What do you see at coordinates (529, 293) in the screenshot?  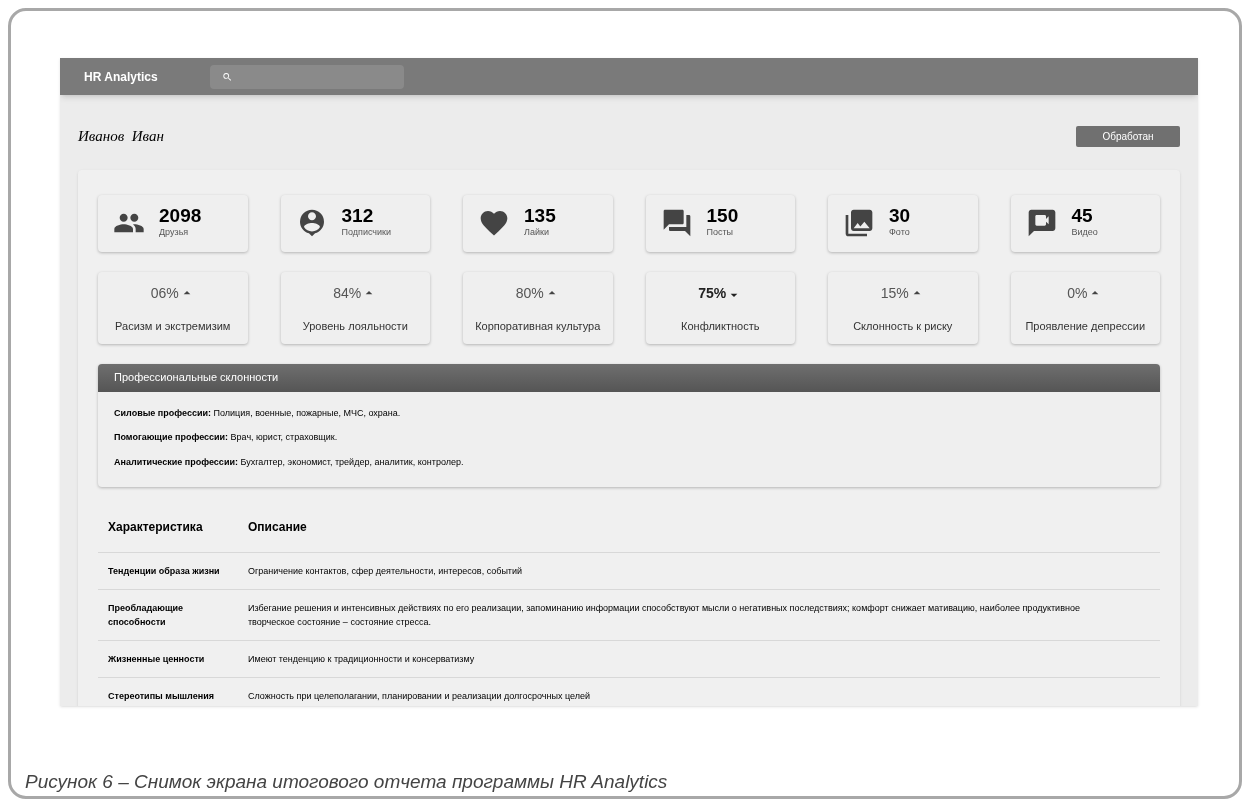 I see `metric-value: 80%` at bounding box center [529, 293].